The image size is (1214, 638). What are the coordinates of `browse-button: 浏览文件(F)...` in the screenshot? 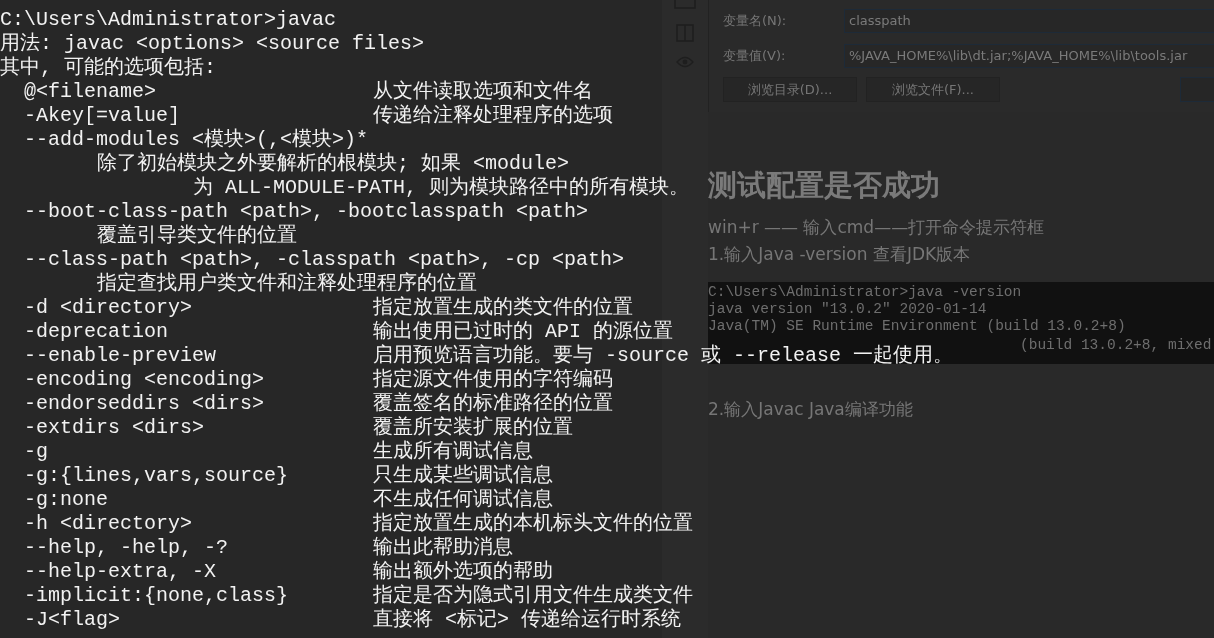 It's located at (933, 89).